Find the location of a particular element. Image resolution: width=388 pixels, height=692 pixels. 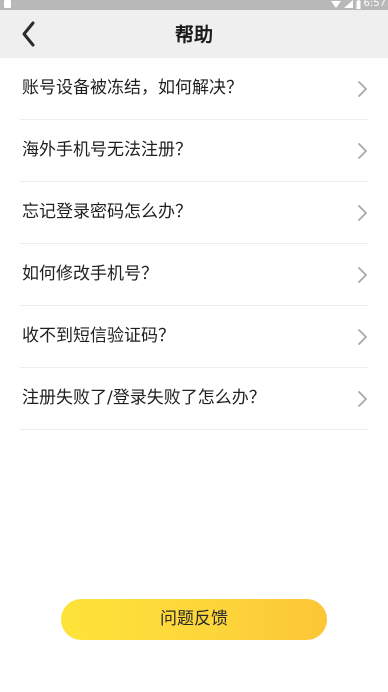

faq-item-label: 账号设备被冻结，如何解决？ is located at coordinates (132, 88).